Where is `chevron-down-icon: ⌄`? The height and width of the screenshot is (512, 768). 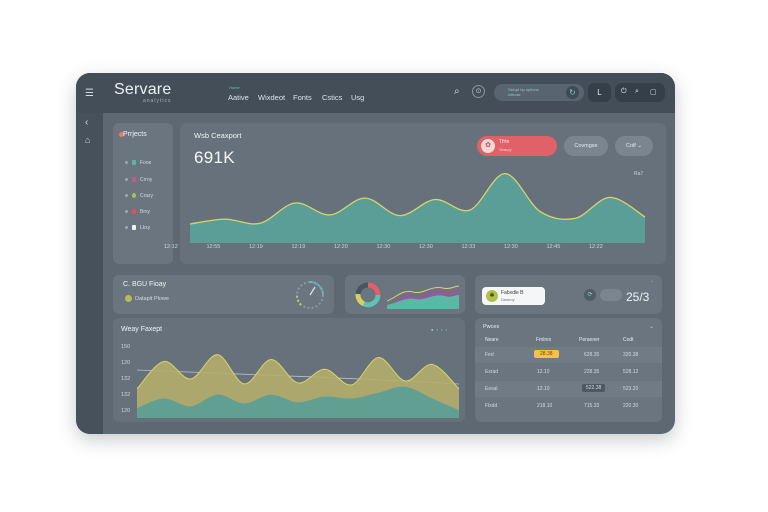
chevron-down-icon: ⌄ is located at coordinates (651, 326).